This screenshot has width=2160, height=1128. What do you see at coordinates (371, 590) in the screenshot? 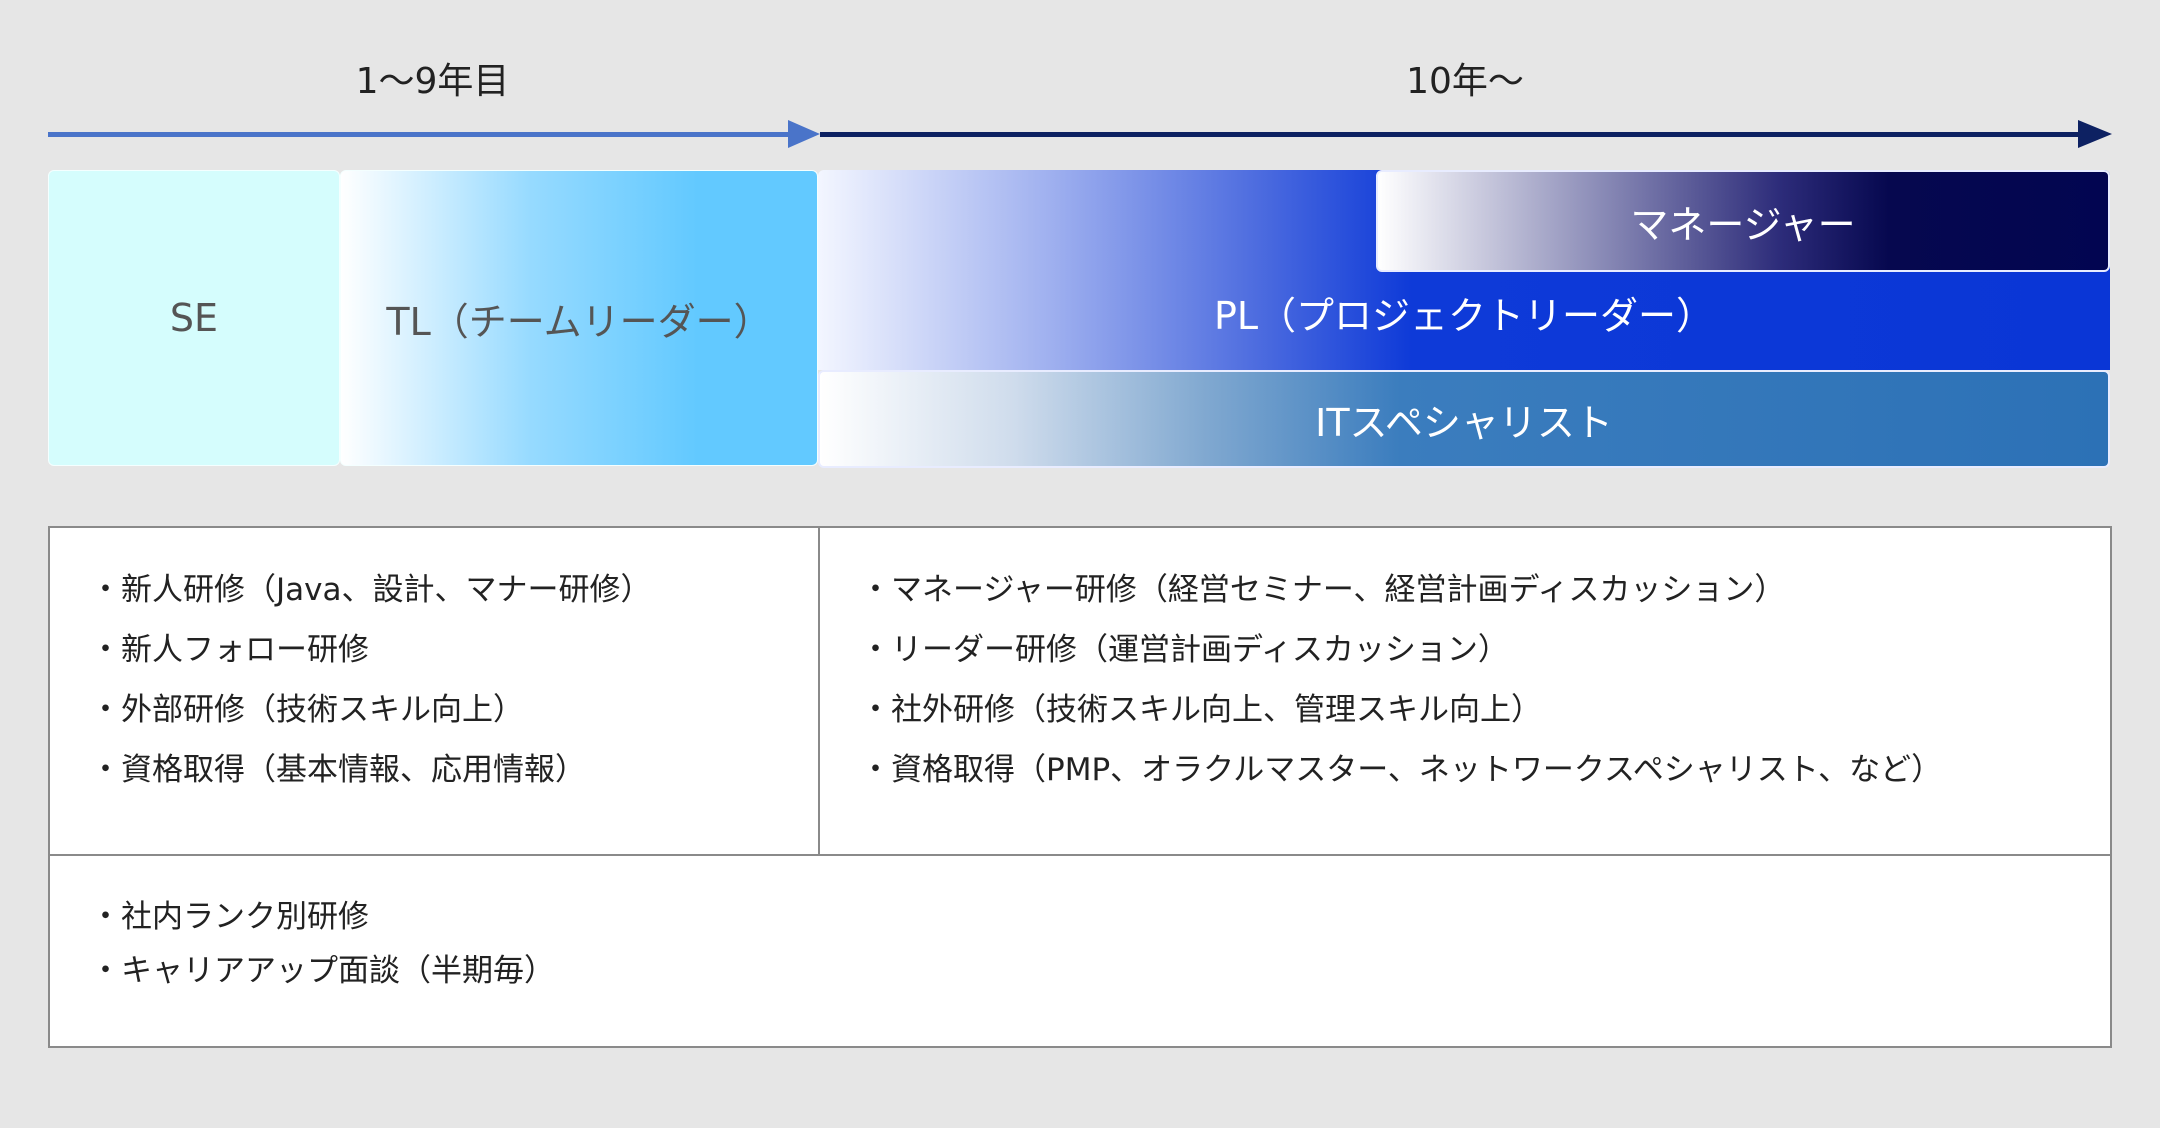
I see `list-item: ・新人研修（Java、設計、マナー研修）` at bounding box center [371, 590].